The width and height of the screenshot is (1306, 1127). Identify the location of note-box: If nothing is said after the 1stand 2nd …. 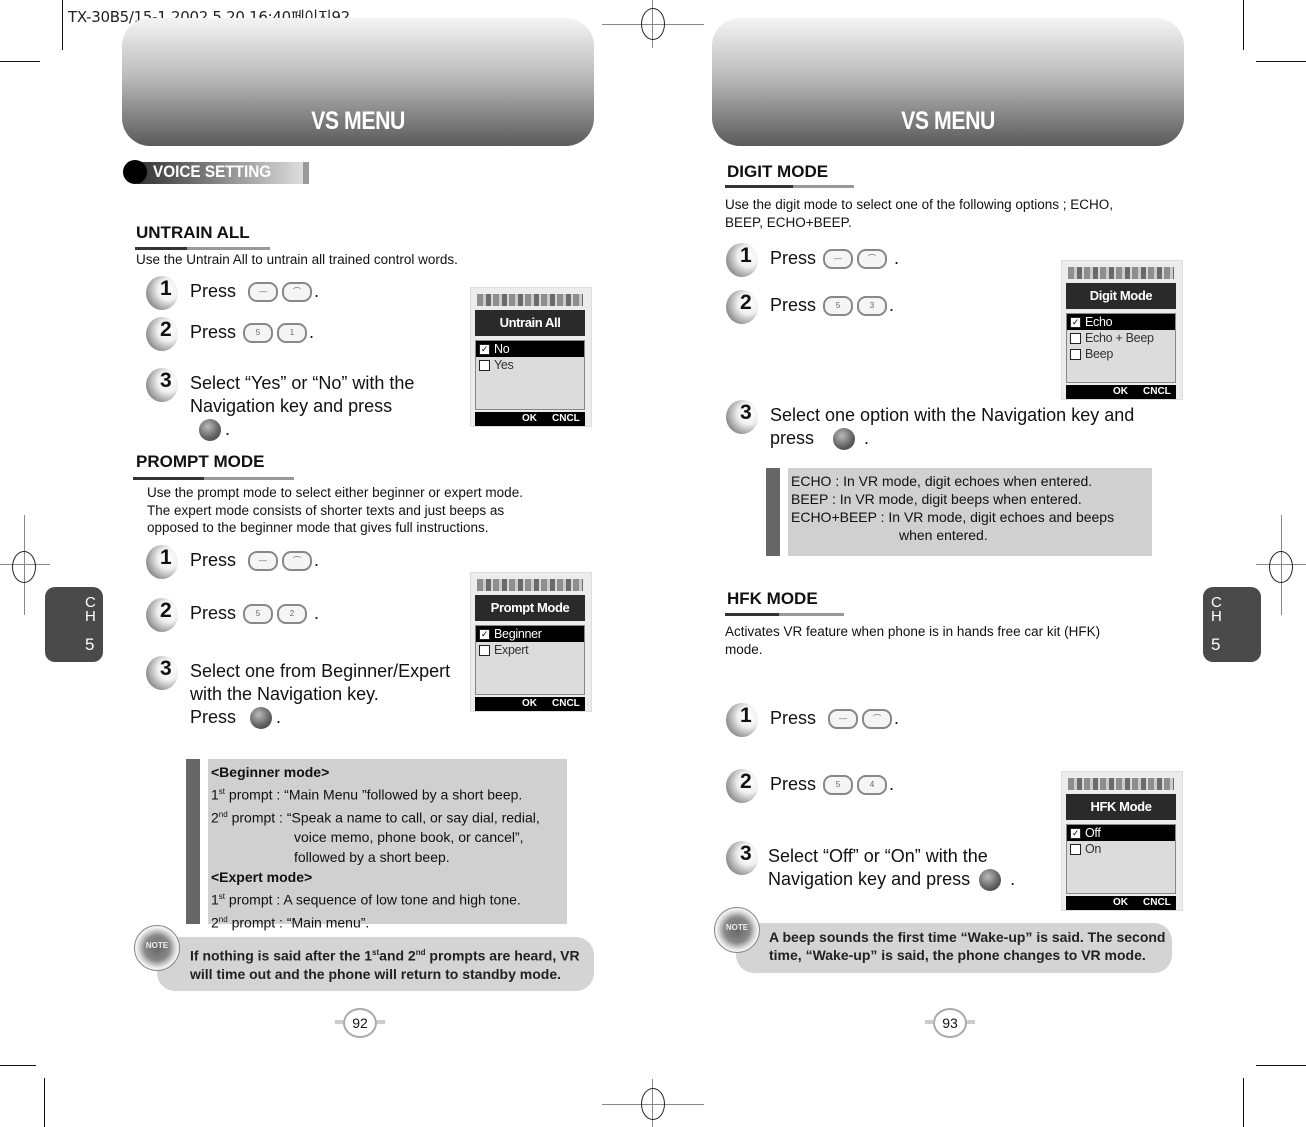
(375, 964).